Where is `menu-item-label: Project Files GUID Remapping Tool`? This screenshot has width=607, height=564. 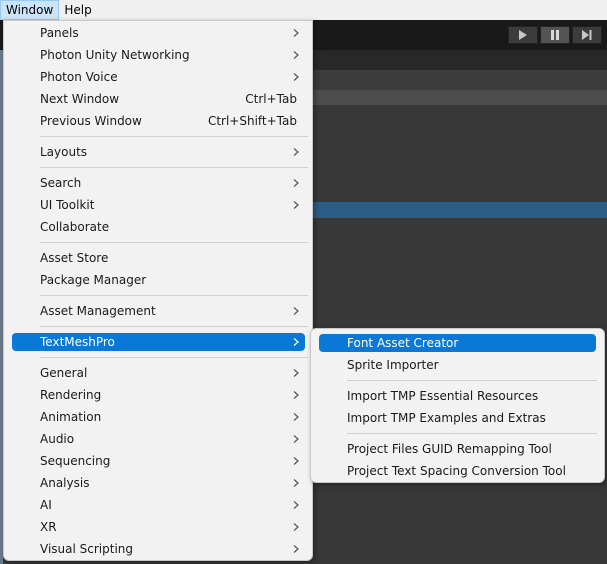
menu-item-label: Project Files GUID Remapping Tool is located at coordinates (449, 449).